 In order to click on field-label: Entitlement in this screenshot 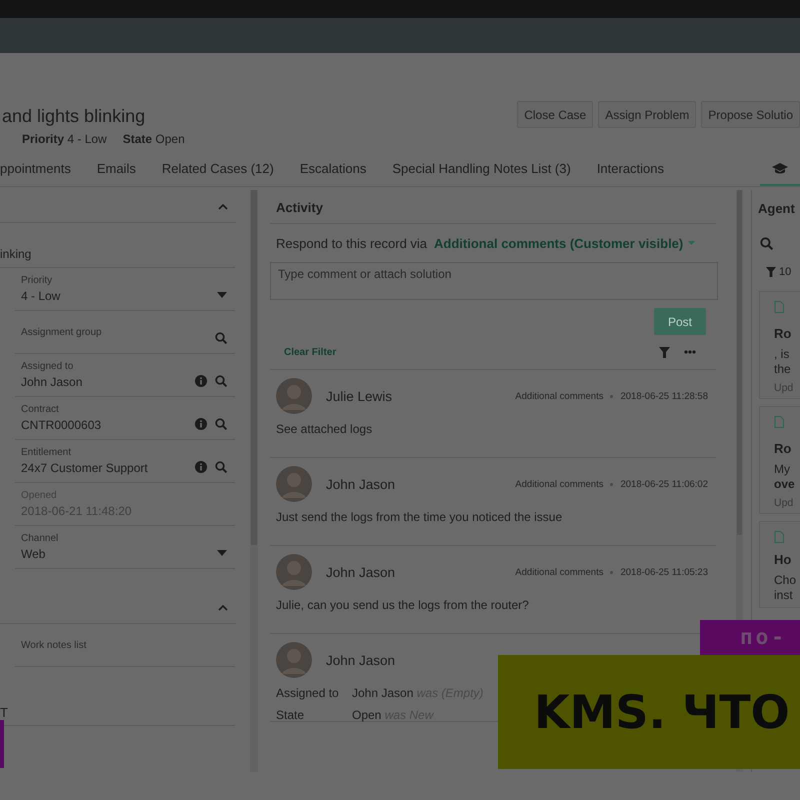, I will do `click(46, 452)`.